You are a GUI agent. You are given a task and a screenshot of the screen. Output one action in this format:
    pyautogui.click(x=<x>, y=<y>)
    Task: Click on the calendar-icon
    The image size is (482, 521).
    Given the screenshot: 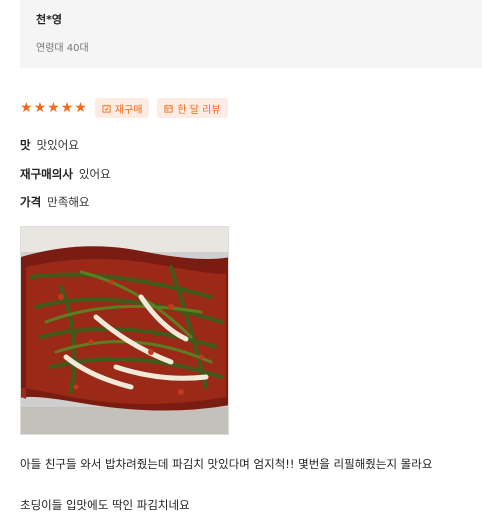 What is the action you would take?
    pyautogui.click(x=168, y=108)
    